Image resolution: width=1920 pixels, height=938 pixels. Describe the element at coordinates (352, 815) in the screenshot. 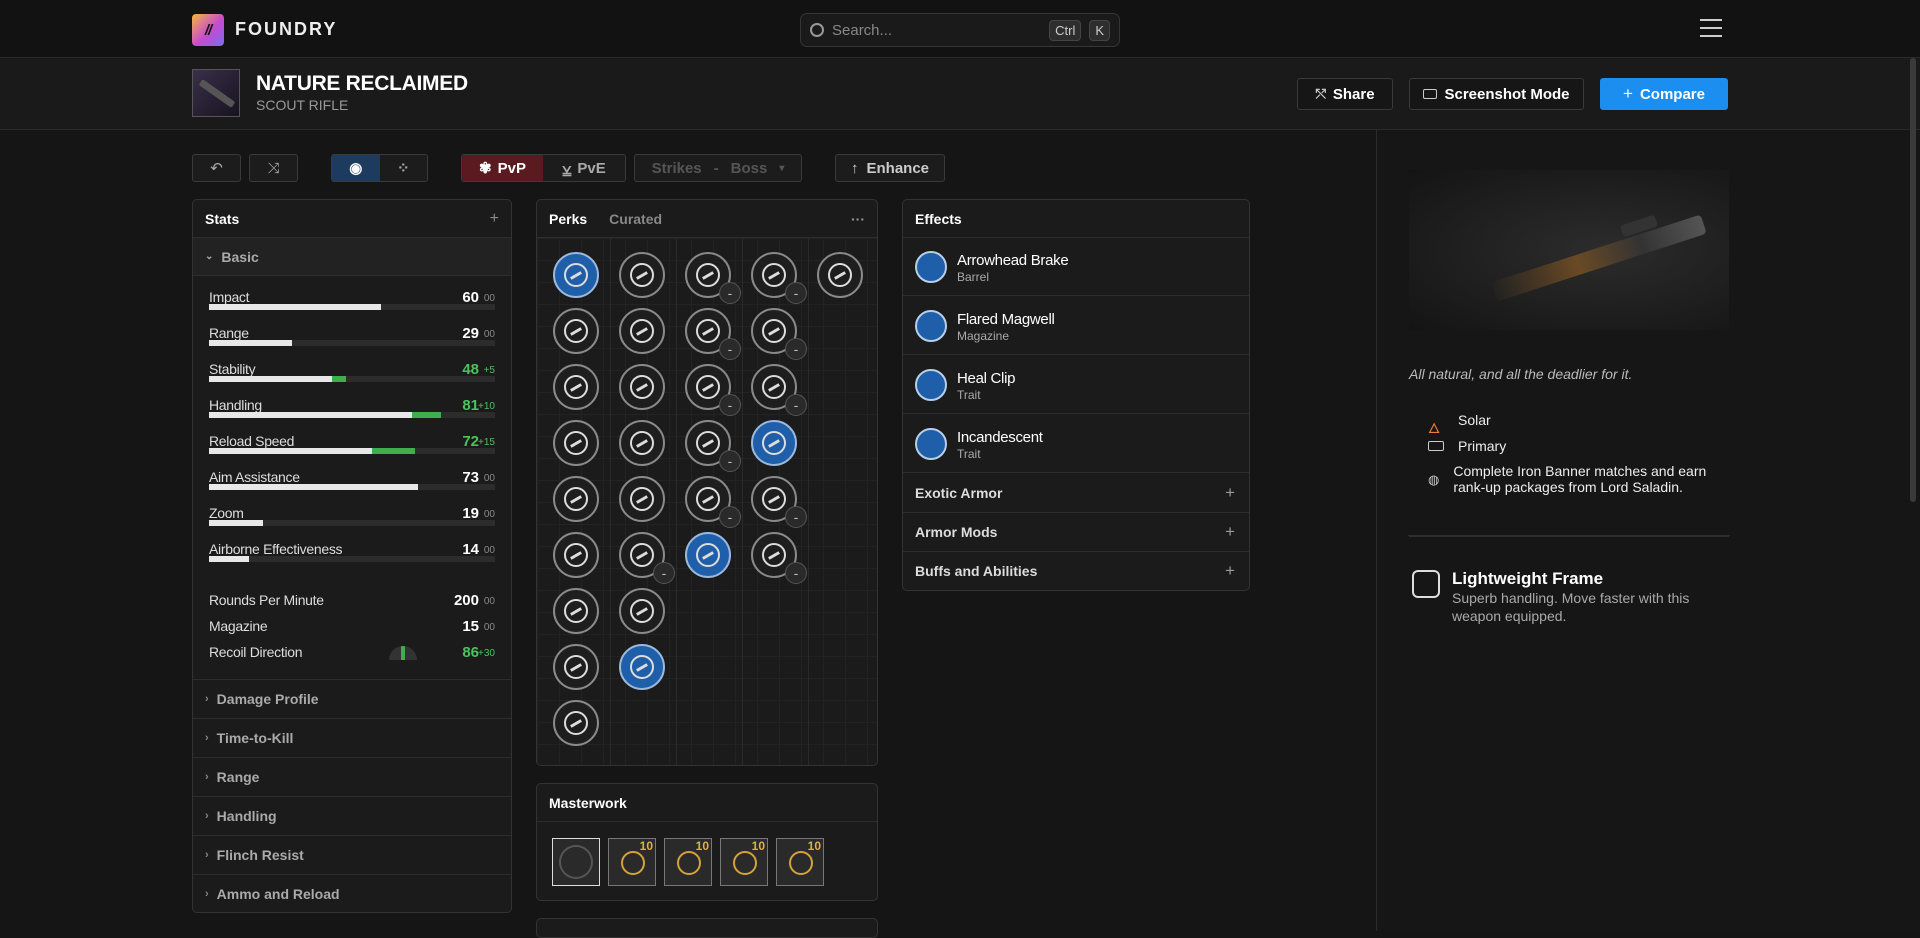

I see `stat-section-toggle: › Handling` at that location.